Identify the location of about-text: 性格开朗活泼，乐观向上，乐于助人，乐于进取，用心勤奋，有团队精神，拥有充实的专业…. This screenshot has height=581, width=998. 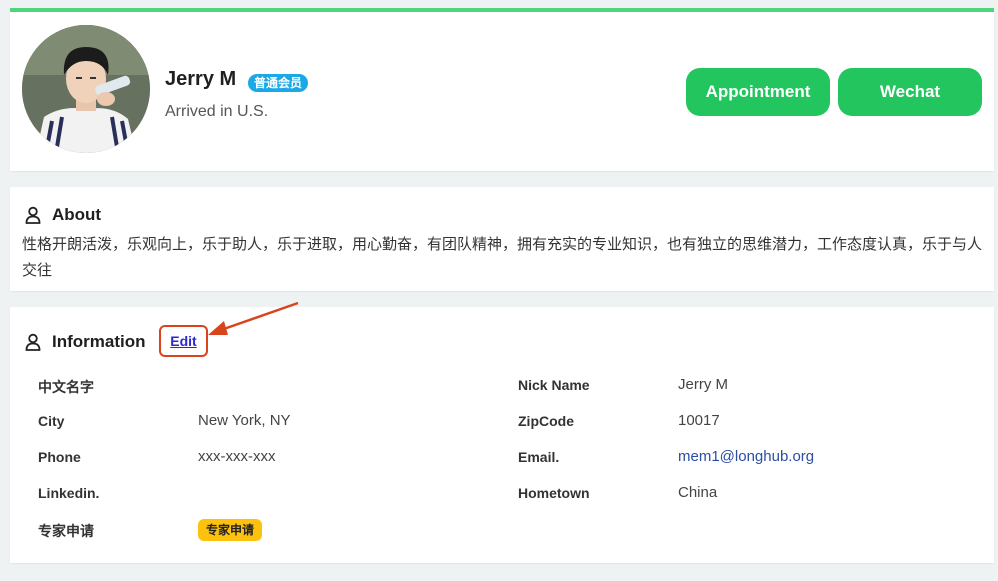
(502, 257).